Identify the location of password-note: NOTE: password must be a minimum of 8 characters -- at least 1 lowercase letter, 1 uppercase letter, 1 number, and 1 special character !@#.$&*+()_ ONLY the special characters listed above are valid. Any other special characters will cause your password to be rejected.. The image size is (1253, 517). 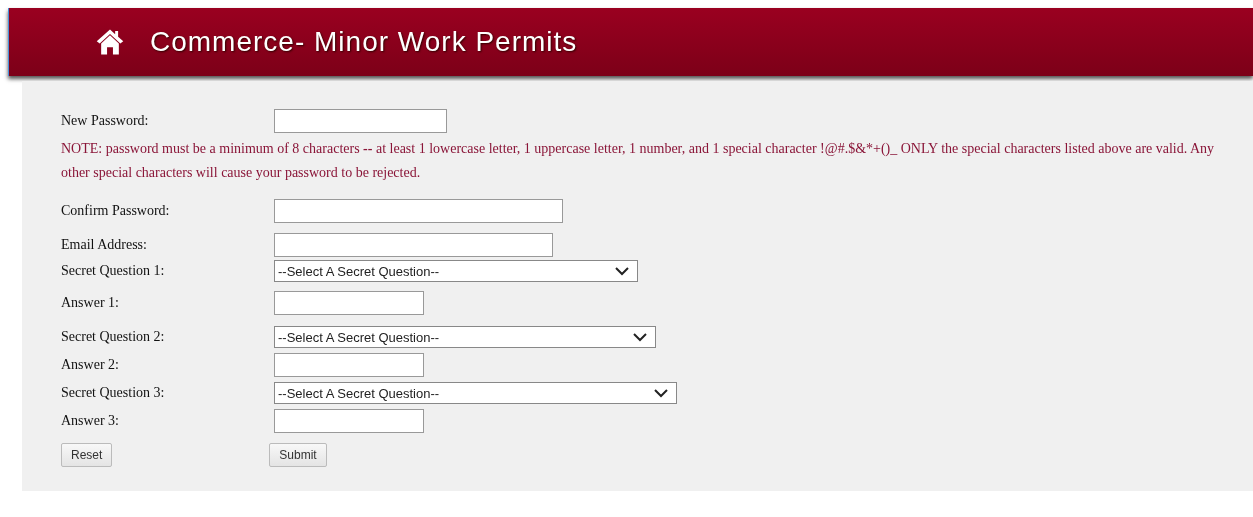
(638, 161).